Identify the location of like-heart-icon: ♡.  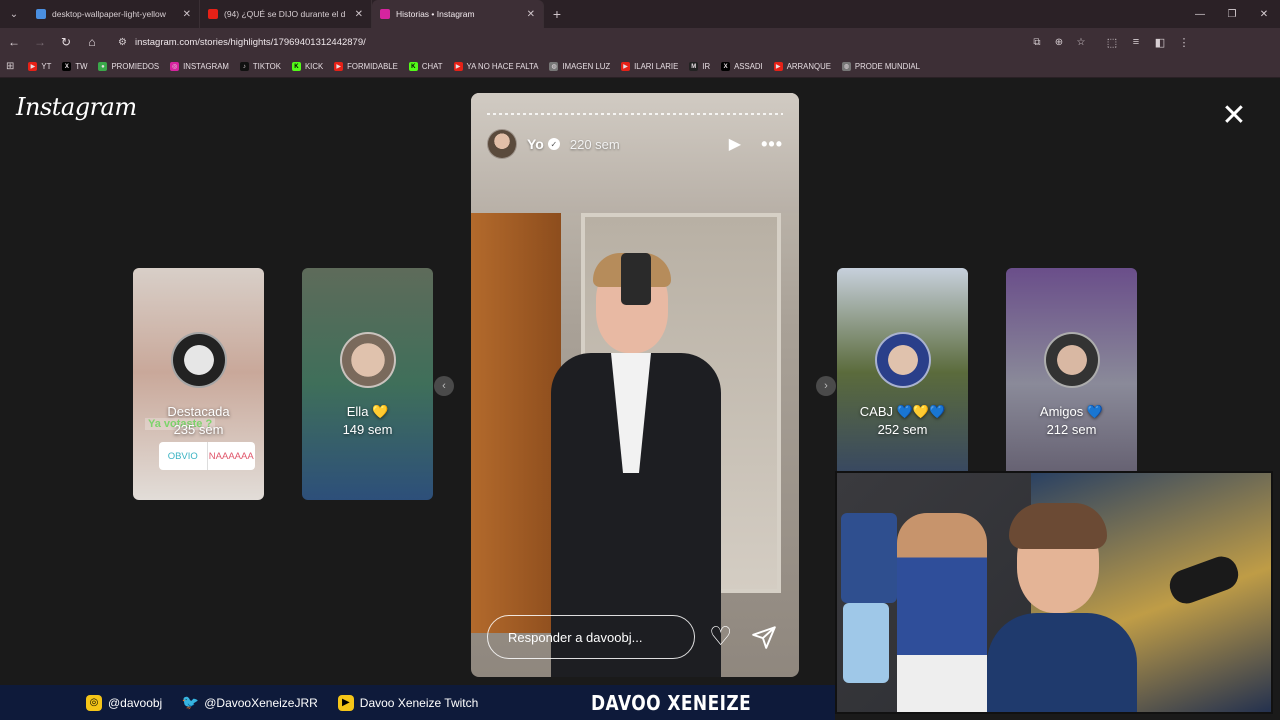
(720, 636).